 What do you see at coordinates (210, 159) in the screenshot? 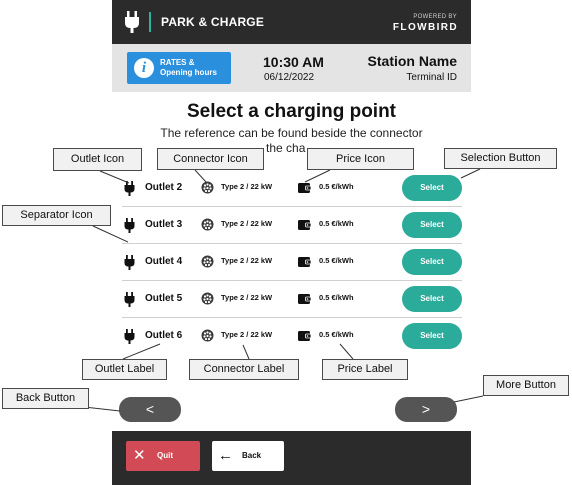
I see `annotation-connector-icon: Connector Icon` at bounding box center [210, 159].